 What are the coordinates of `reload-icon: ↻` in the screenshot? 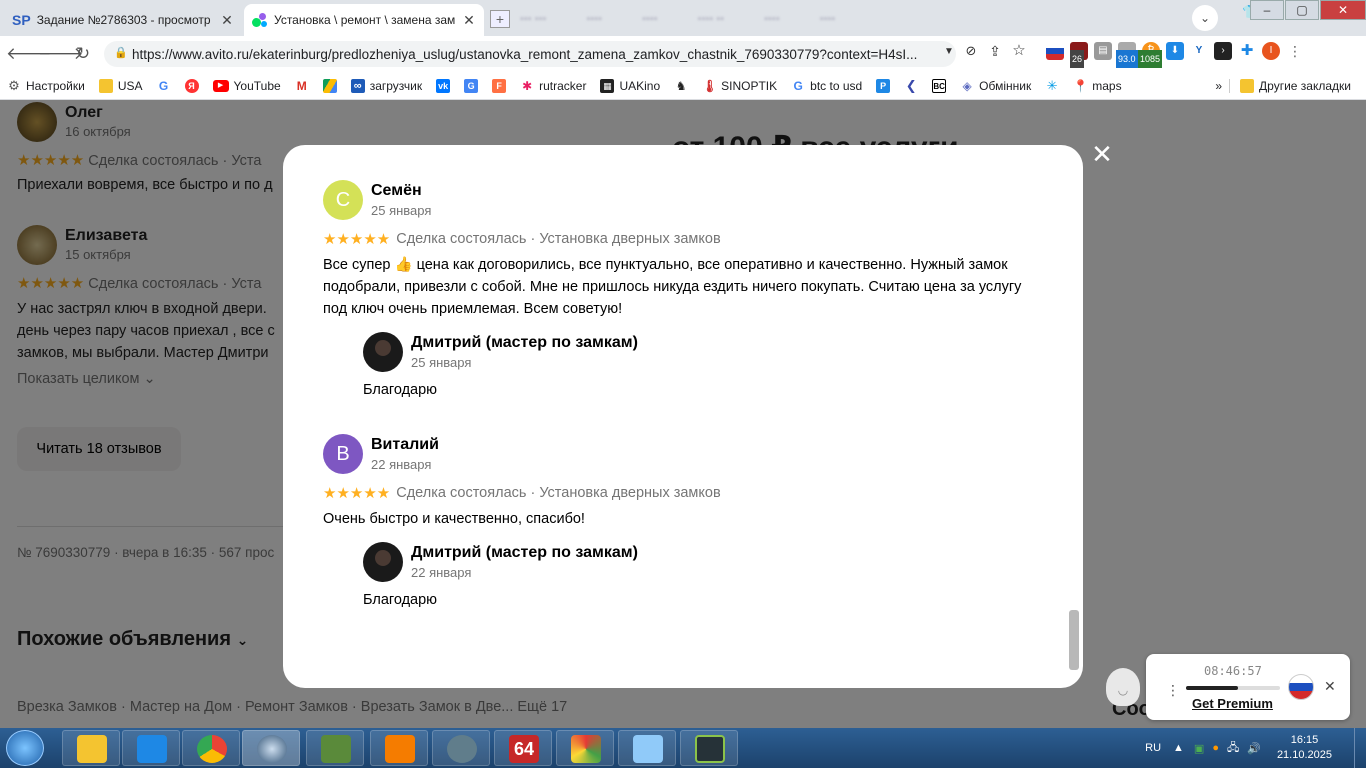 It's located at (83, 54).